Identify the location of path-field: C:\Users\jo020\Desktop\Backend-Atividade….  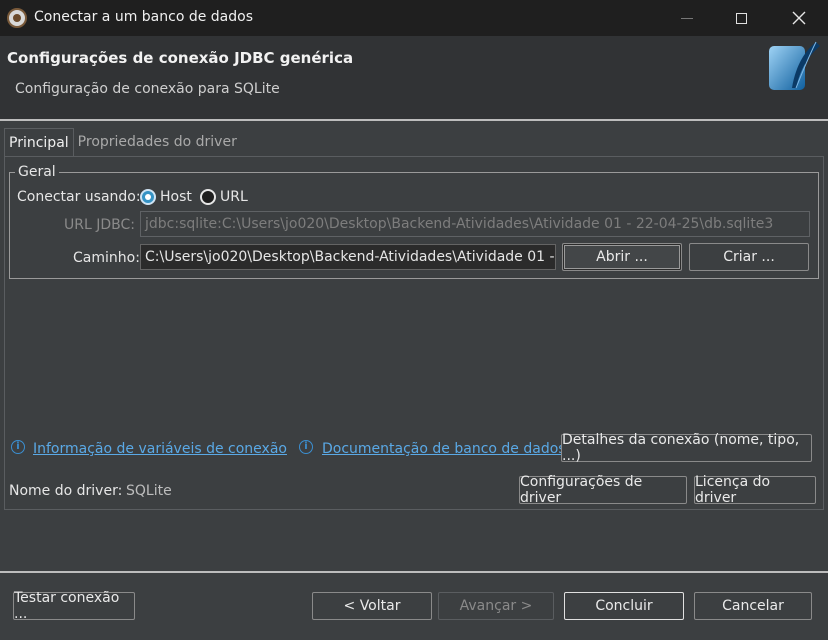
(348, 257).